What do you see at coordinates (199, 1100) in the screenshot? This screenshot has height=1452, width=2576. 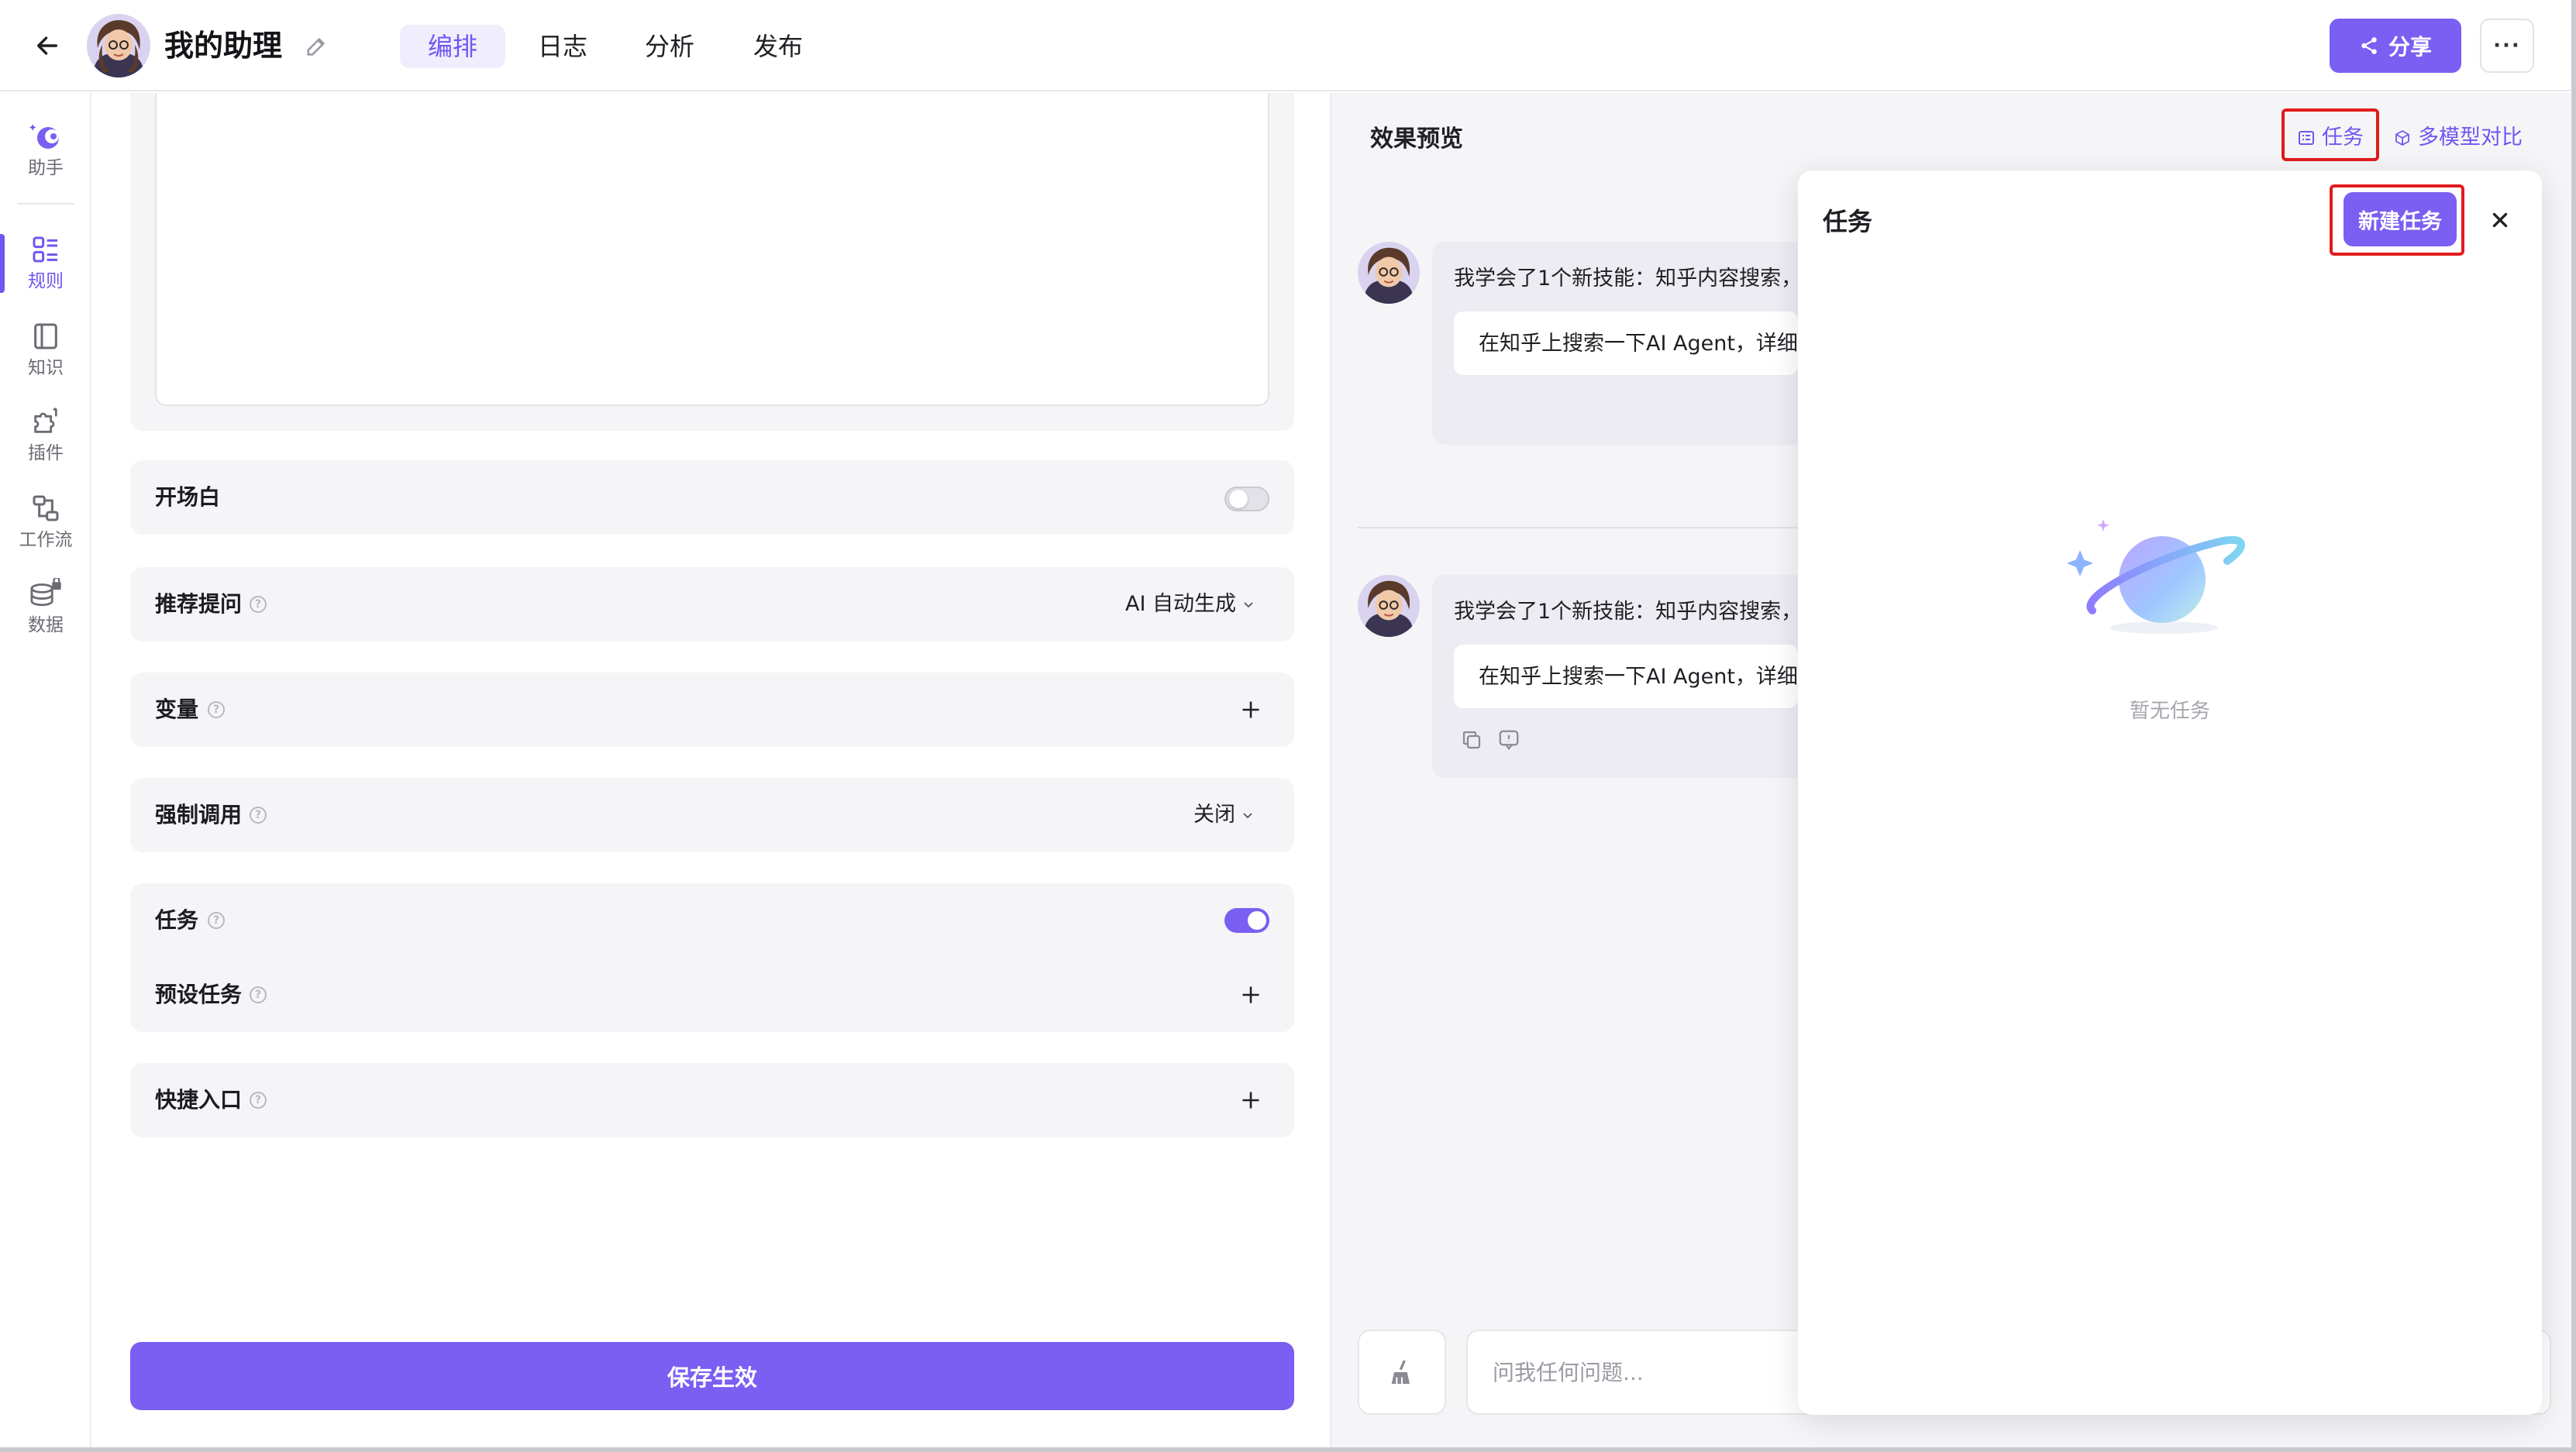 I see `shortcuts-label: 快捷入口` at bounding box center [199, 1100].